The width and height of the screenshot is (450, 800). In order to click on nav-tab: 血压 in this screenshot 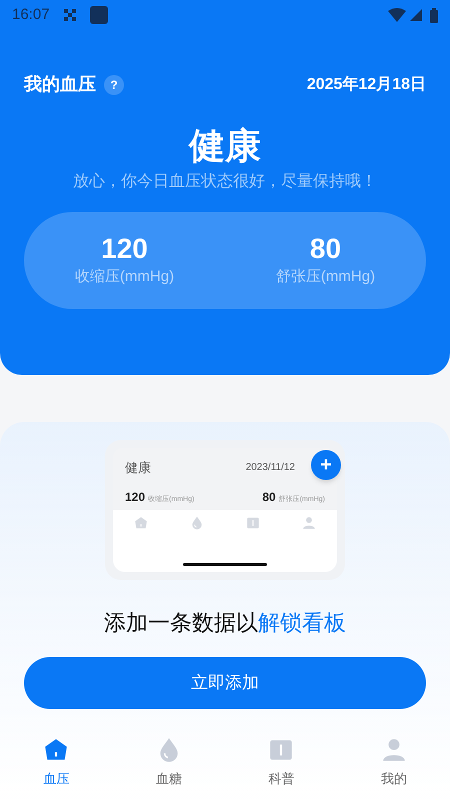, I will do `click(56, 762)`.